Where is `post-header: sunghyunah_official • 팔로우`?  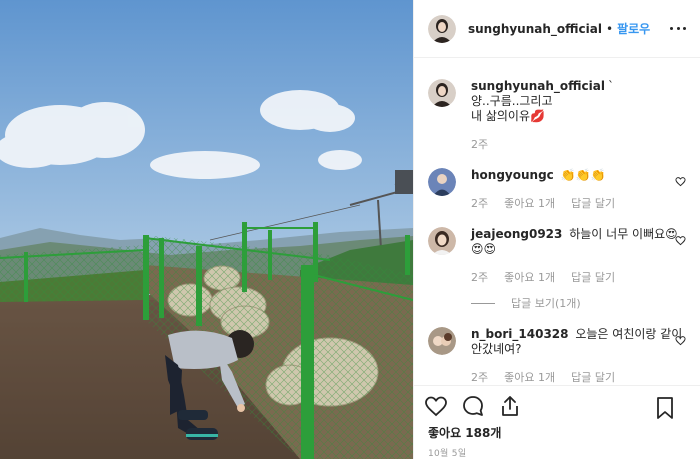 post-header: sunghyunah_official • 팔로우 is located at coordinates (557, 29).